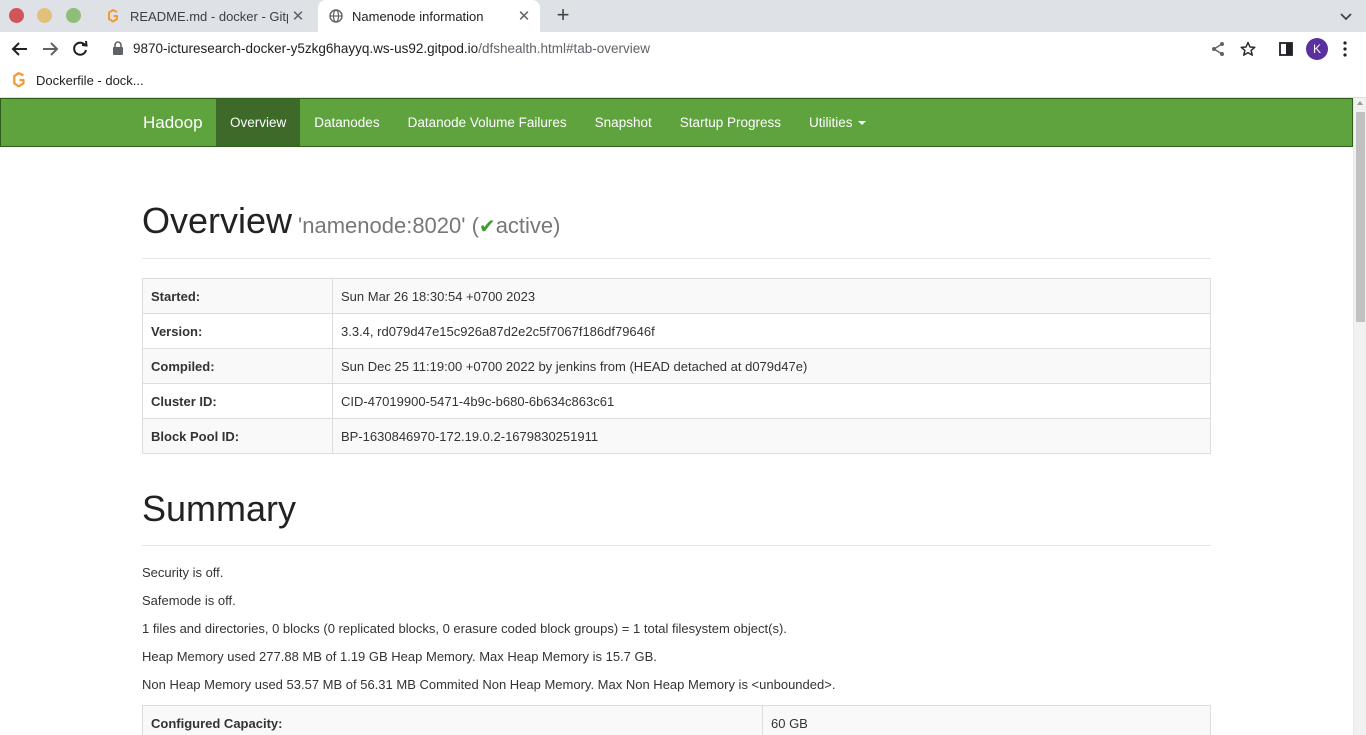 Image resolution: width=1366 pixels, height=735 pixels. I want to click on row-value: 60 GB, so click(986, 720).